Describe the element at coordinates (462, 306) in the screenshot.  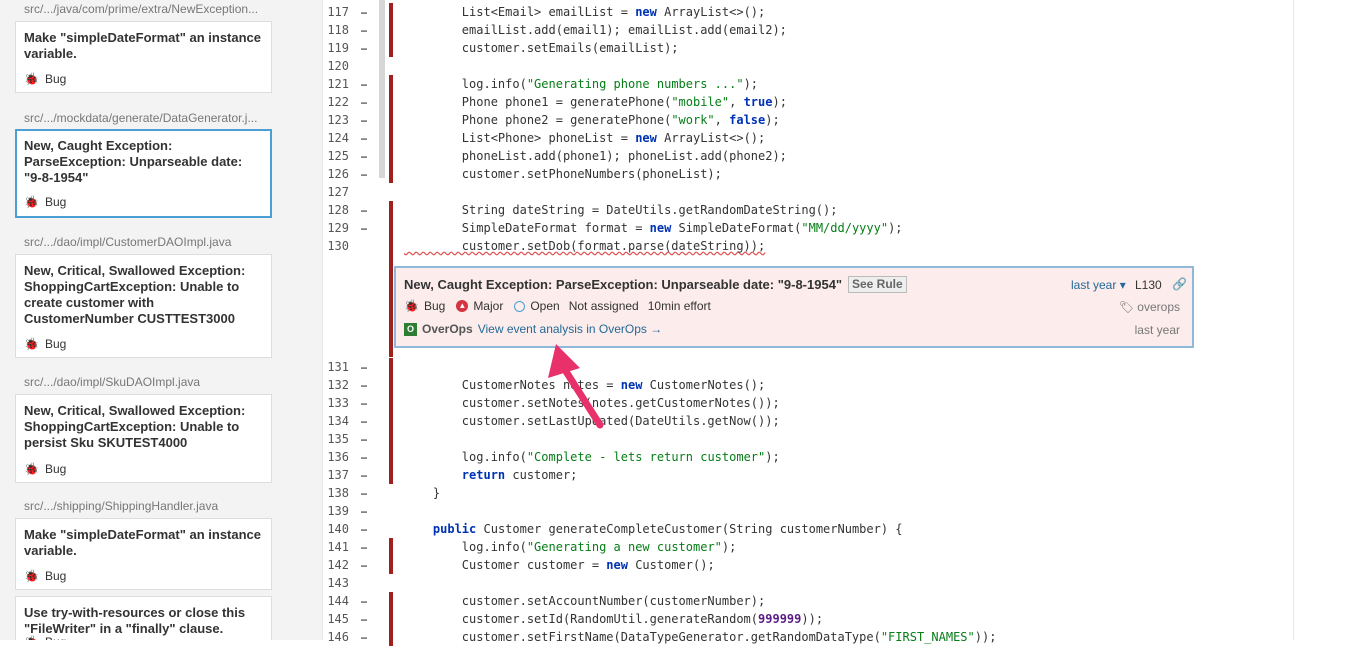
I see `major-severity-icon: ▲` at that location.